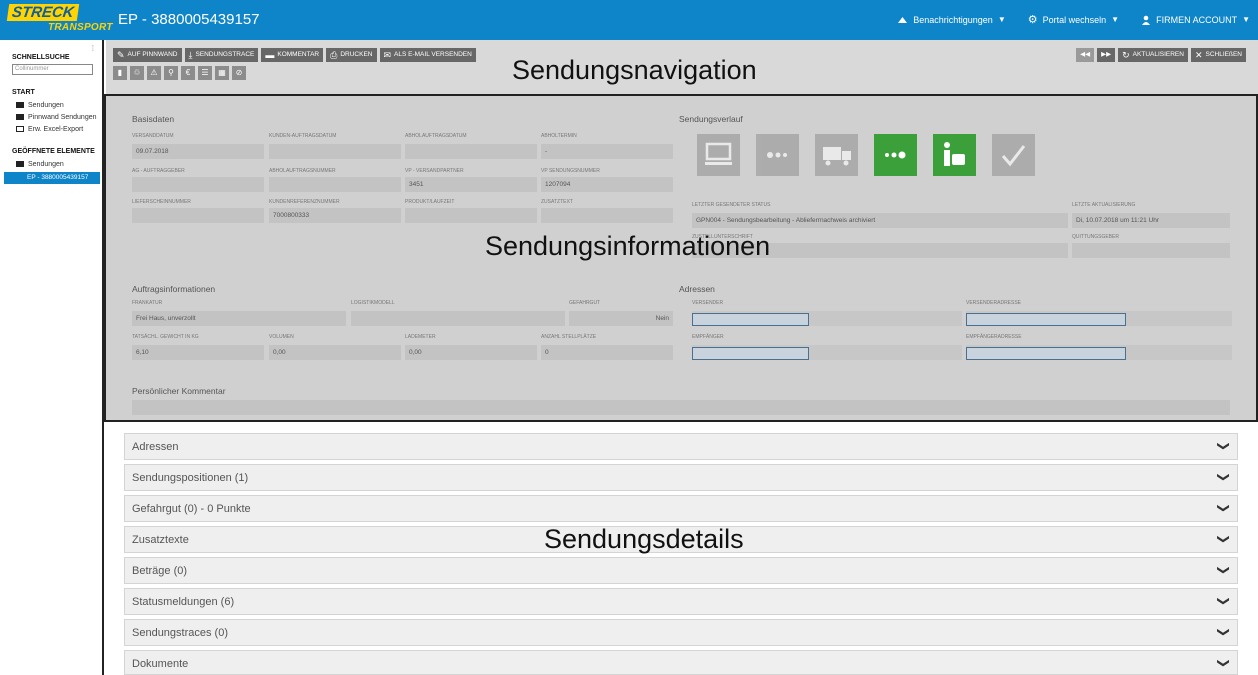 This screenshot has width=1258, height=675. I want to click on field-label: VERSENDER, so click(708, 303).